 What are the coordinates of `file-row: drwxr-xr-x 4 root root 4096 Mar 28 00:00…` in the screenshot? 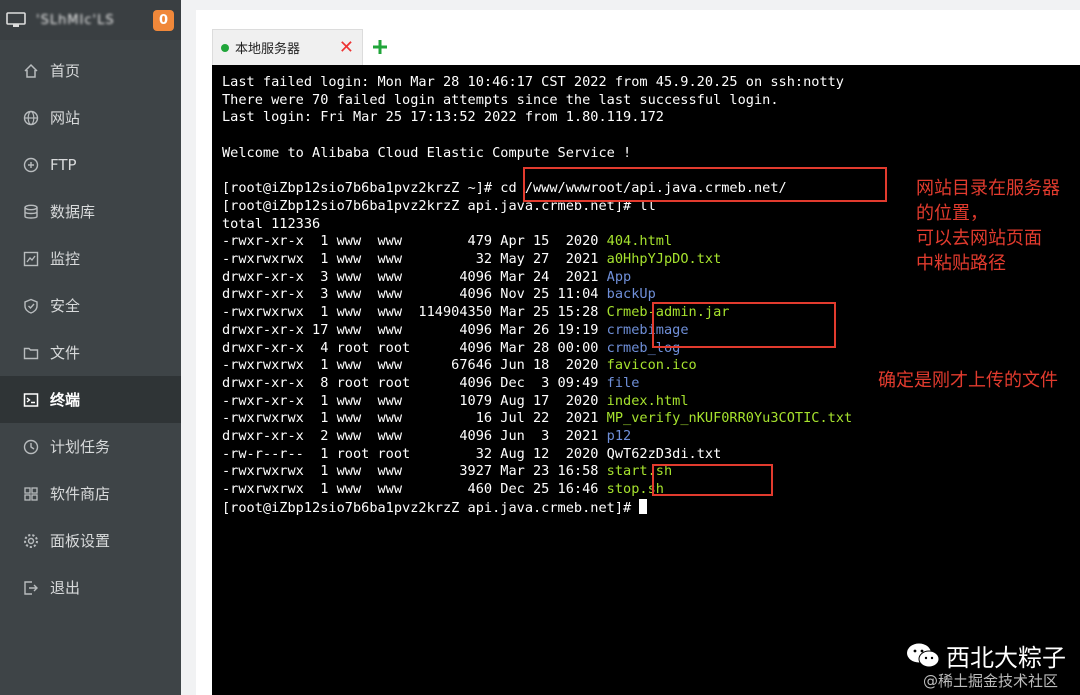 It's located at (451, 348).